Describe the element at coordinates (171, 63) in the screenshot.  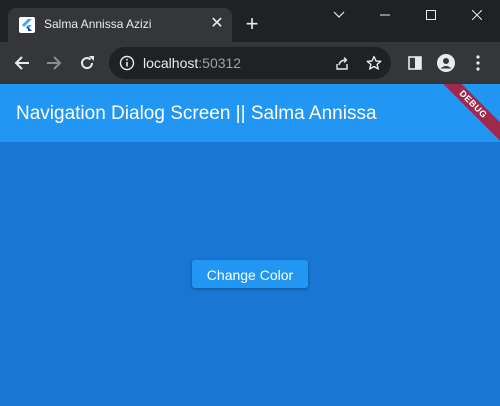
I see `url-host: localhost` at that location.